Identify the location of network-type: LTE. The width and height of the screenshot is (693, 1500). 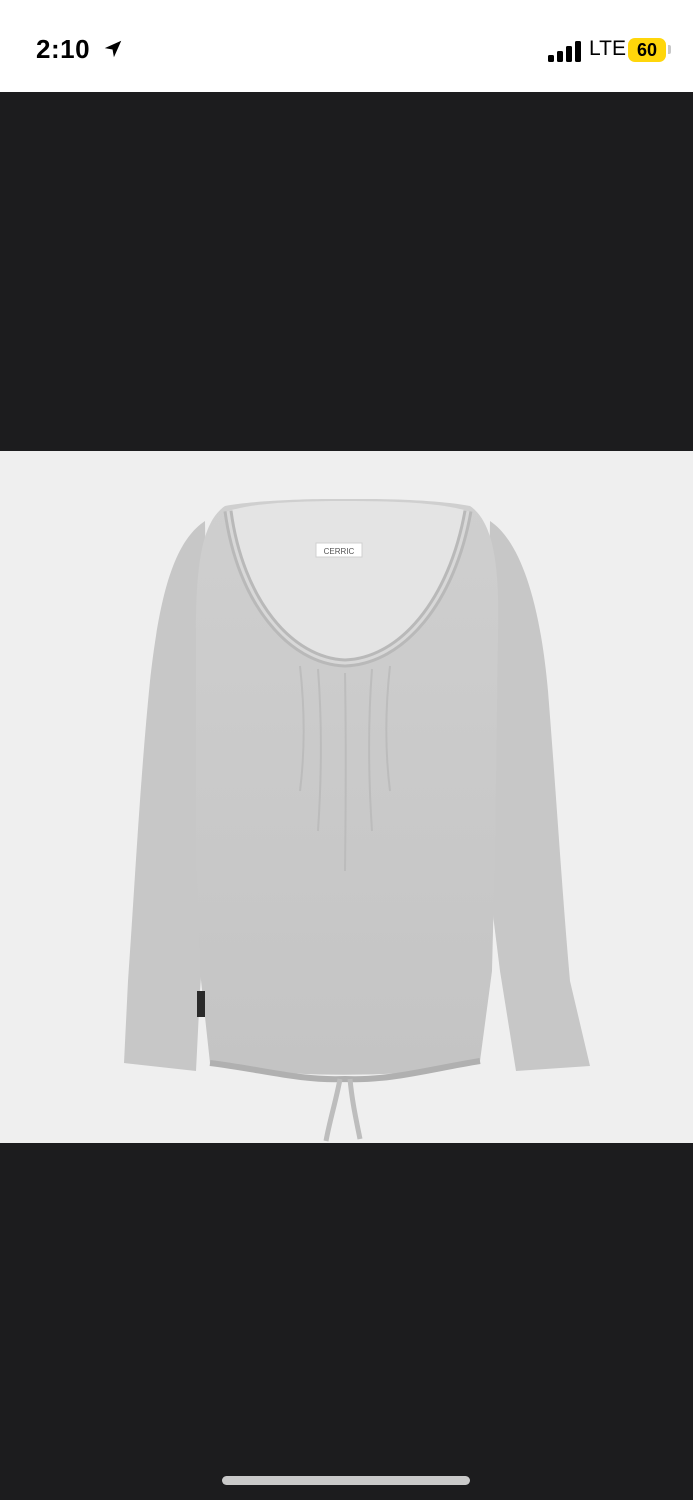
(607, 48).